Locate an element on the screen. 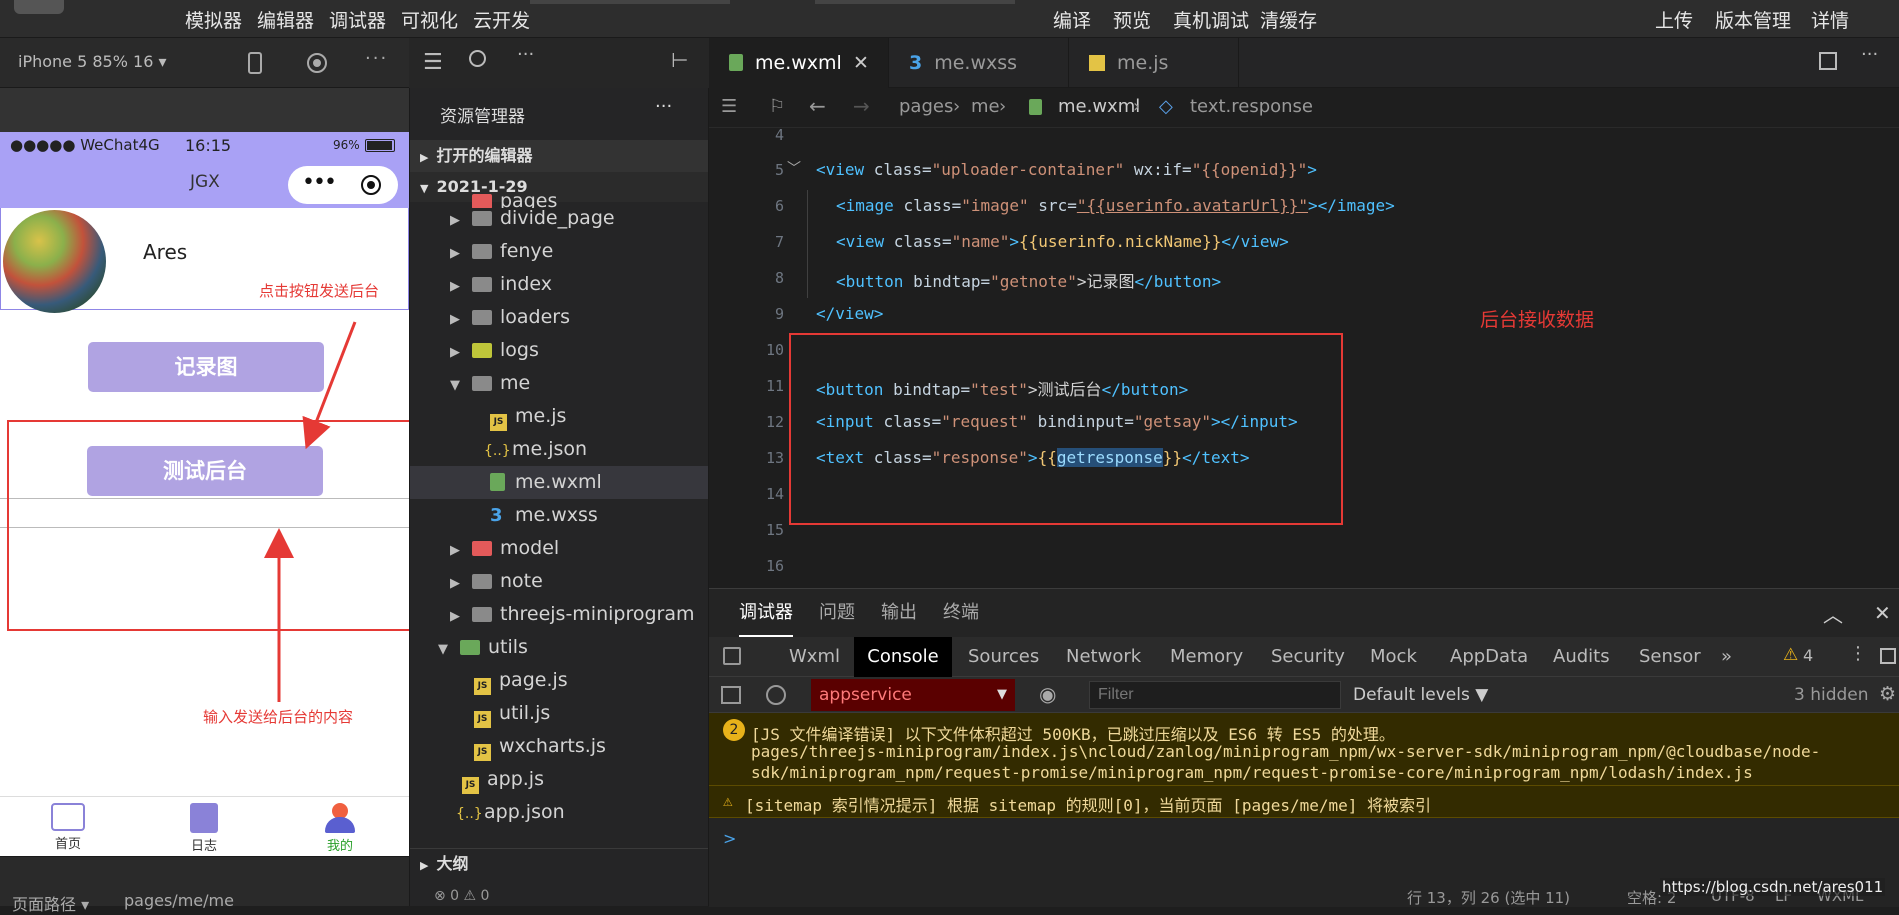  tab-wxml: Wxml is located at coordinates (814, 657).